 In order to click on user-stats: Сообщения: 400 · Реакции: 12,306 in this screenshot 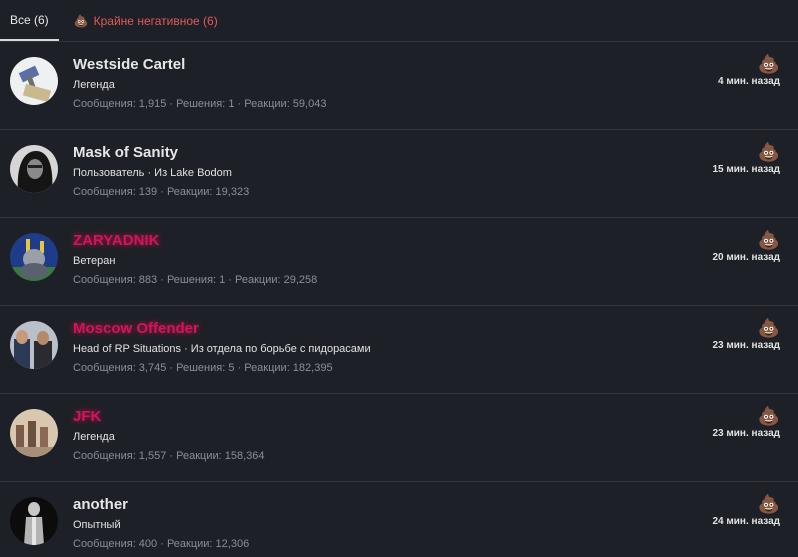, I will do `click(161, 544)`.